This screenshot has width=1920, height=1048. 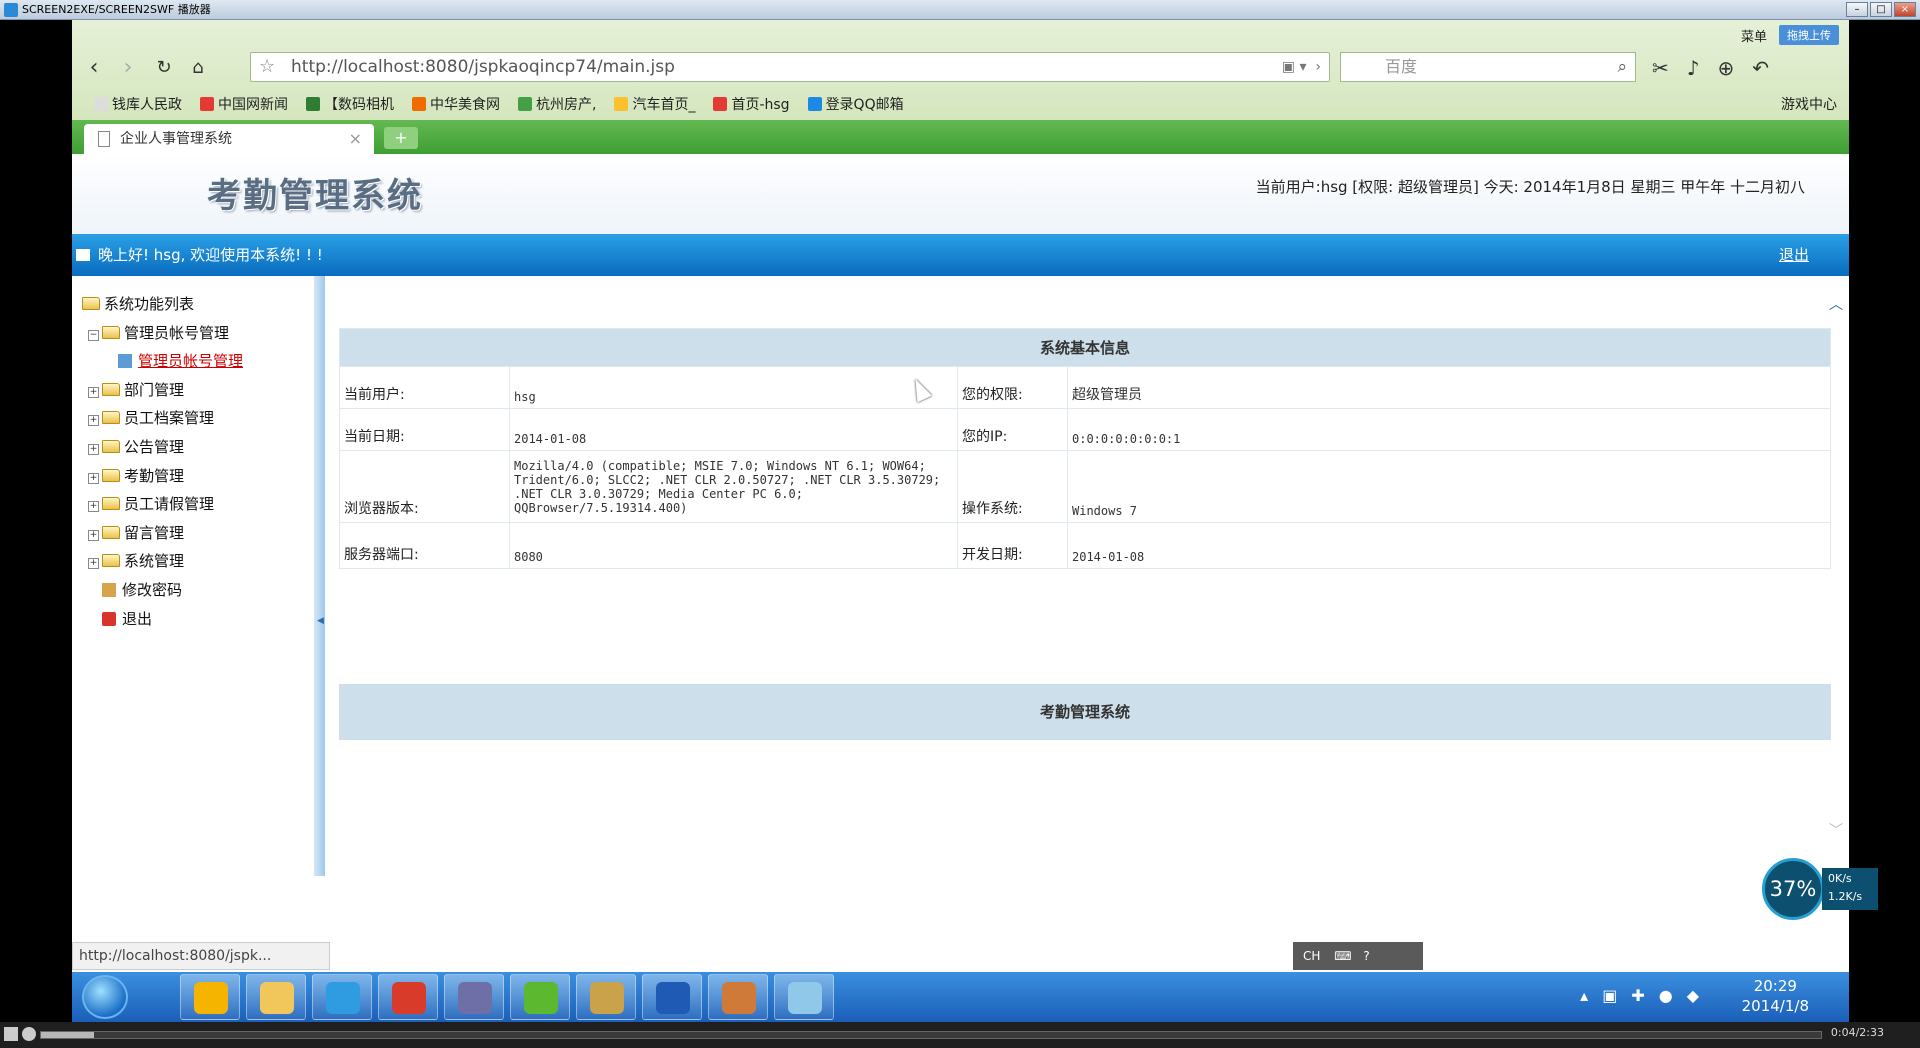 What do you see at coordinates (355, 139) in the screenshot?
I see `tab-close-icon: ×` at bounding box center [355, 139].